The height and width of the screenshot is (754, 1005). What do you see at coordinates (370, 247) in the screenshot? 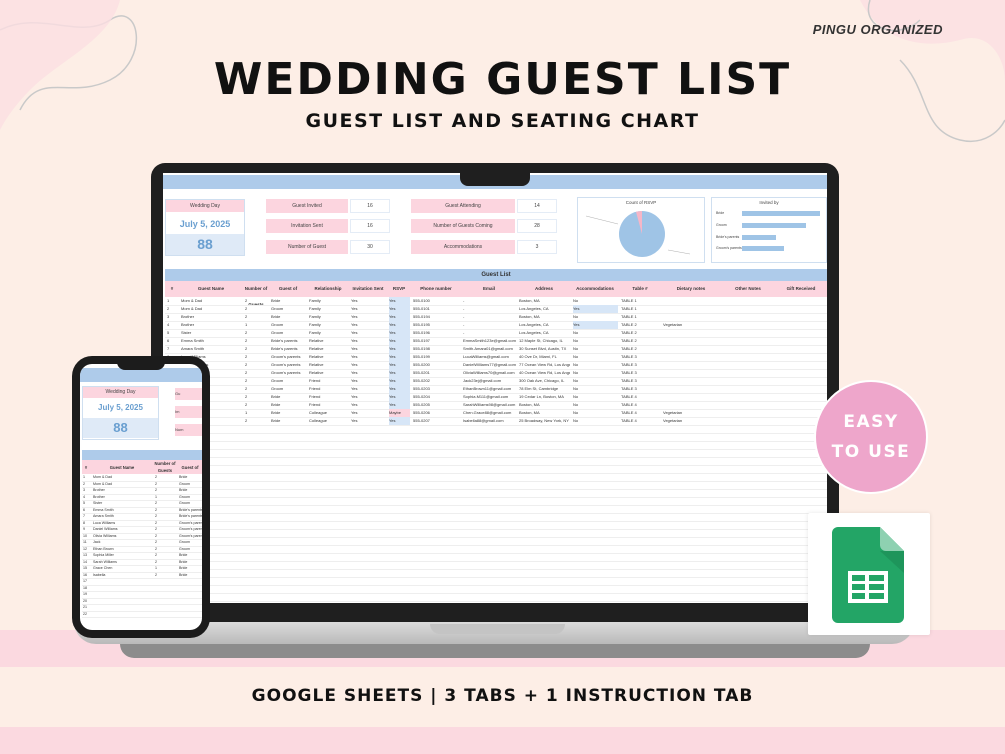
I see `stat-value: 30` at bounding box center [370, 247].